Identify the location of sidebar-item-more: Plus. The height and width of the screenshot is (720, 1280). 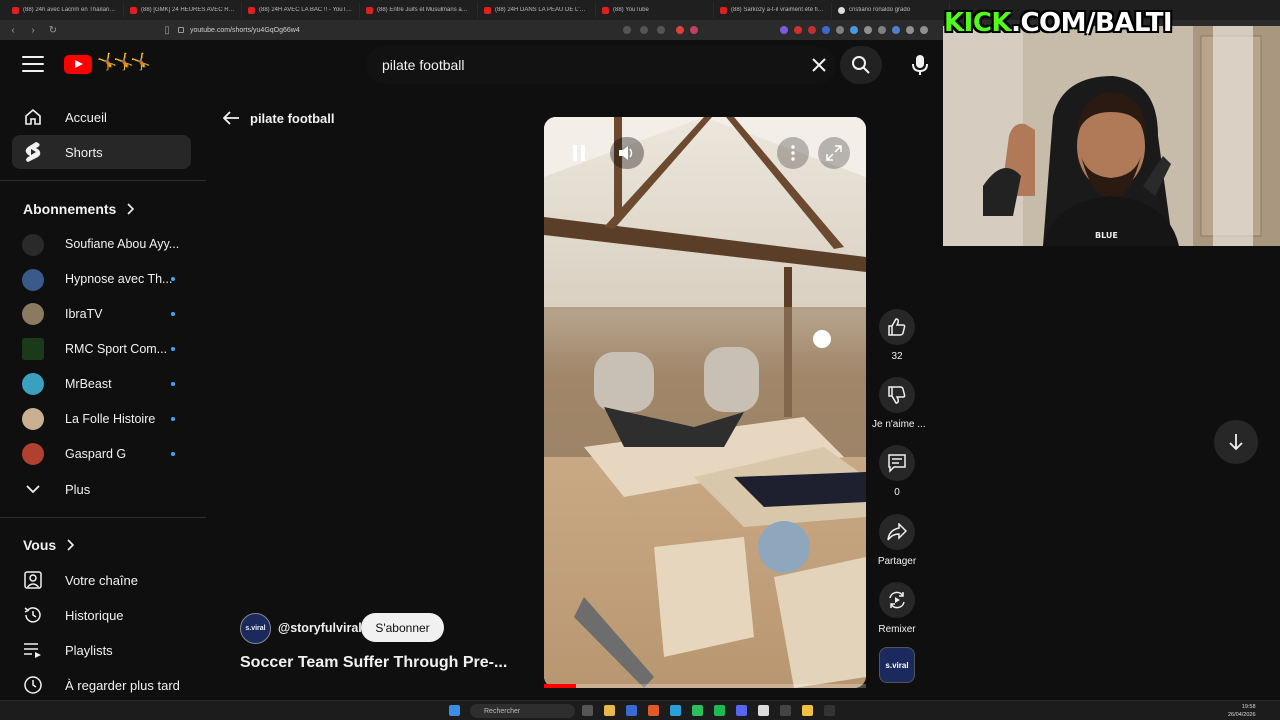
(101, 489).